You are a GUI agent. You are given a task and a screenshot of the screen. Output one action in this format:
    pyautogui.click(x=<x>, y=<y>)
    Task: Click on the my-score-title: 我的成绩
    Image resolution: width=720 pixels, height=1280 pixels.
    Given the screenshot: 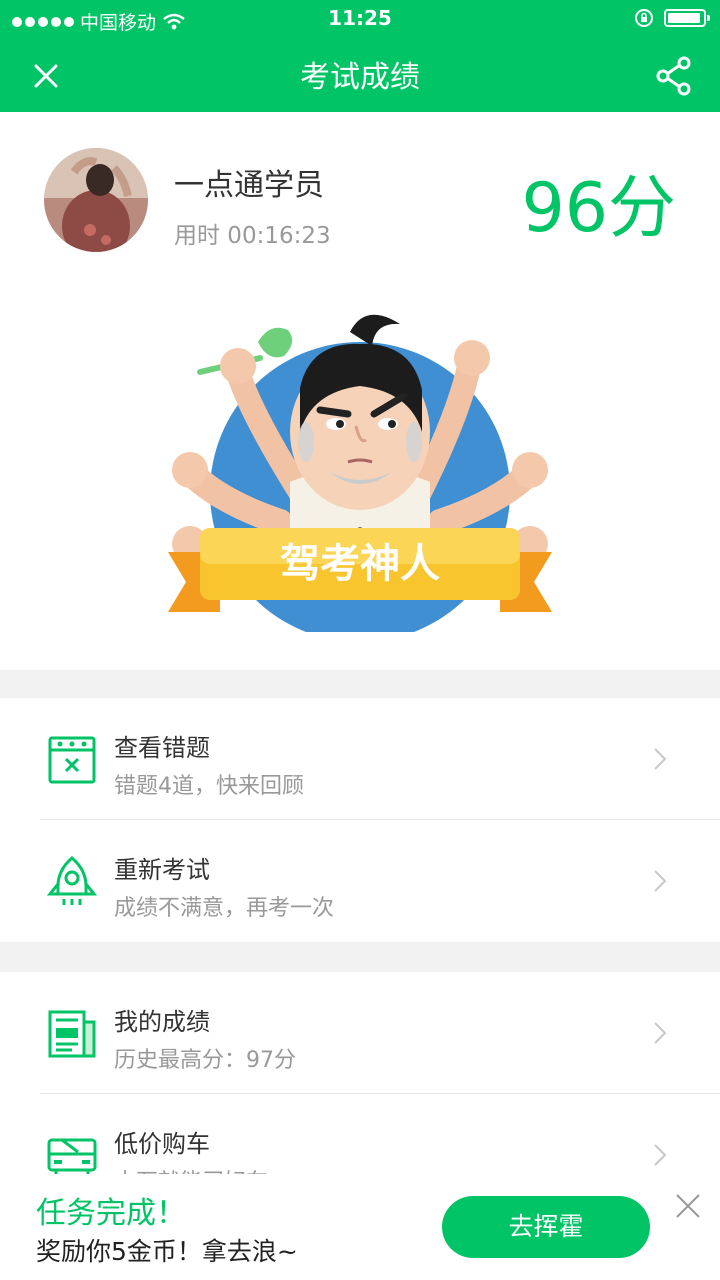 What is the action you would take?
    pyautogui.click(x=162, y=1022)
    